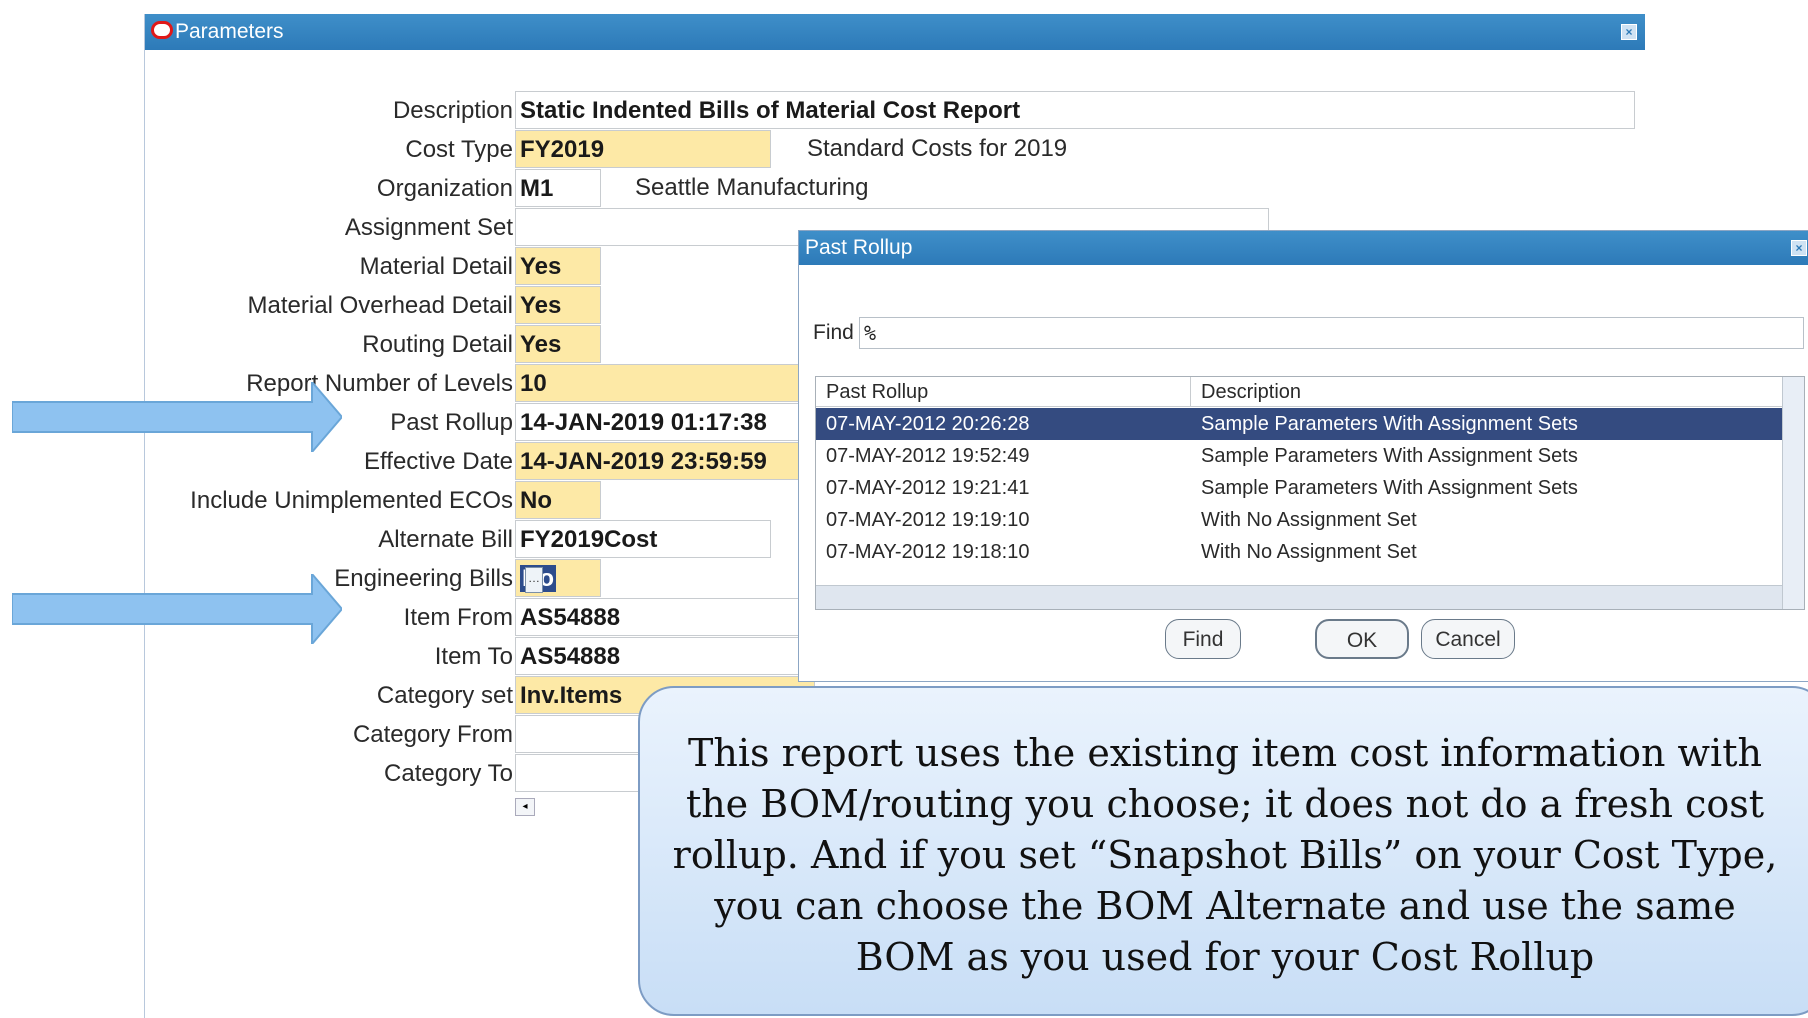 This screenshot has height=1018, width=1808. I want to click on category-from-label: Category From, so click(432, 734).